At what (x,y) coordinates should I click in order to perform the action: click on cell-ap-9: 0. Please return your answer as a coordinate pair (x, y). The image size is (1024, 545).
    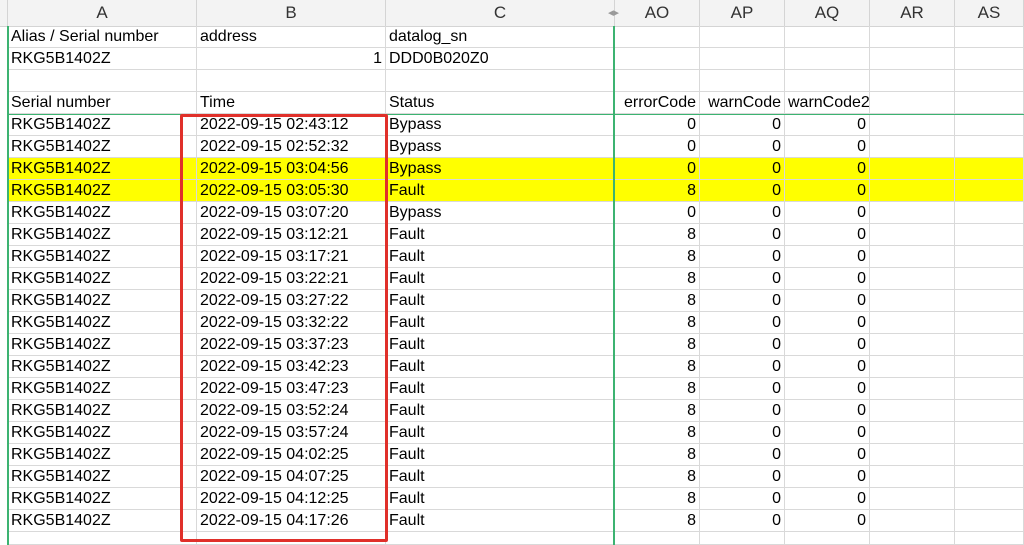
    Looking at the image, I should click on (742, 213).